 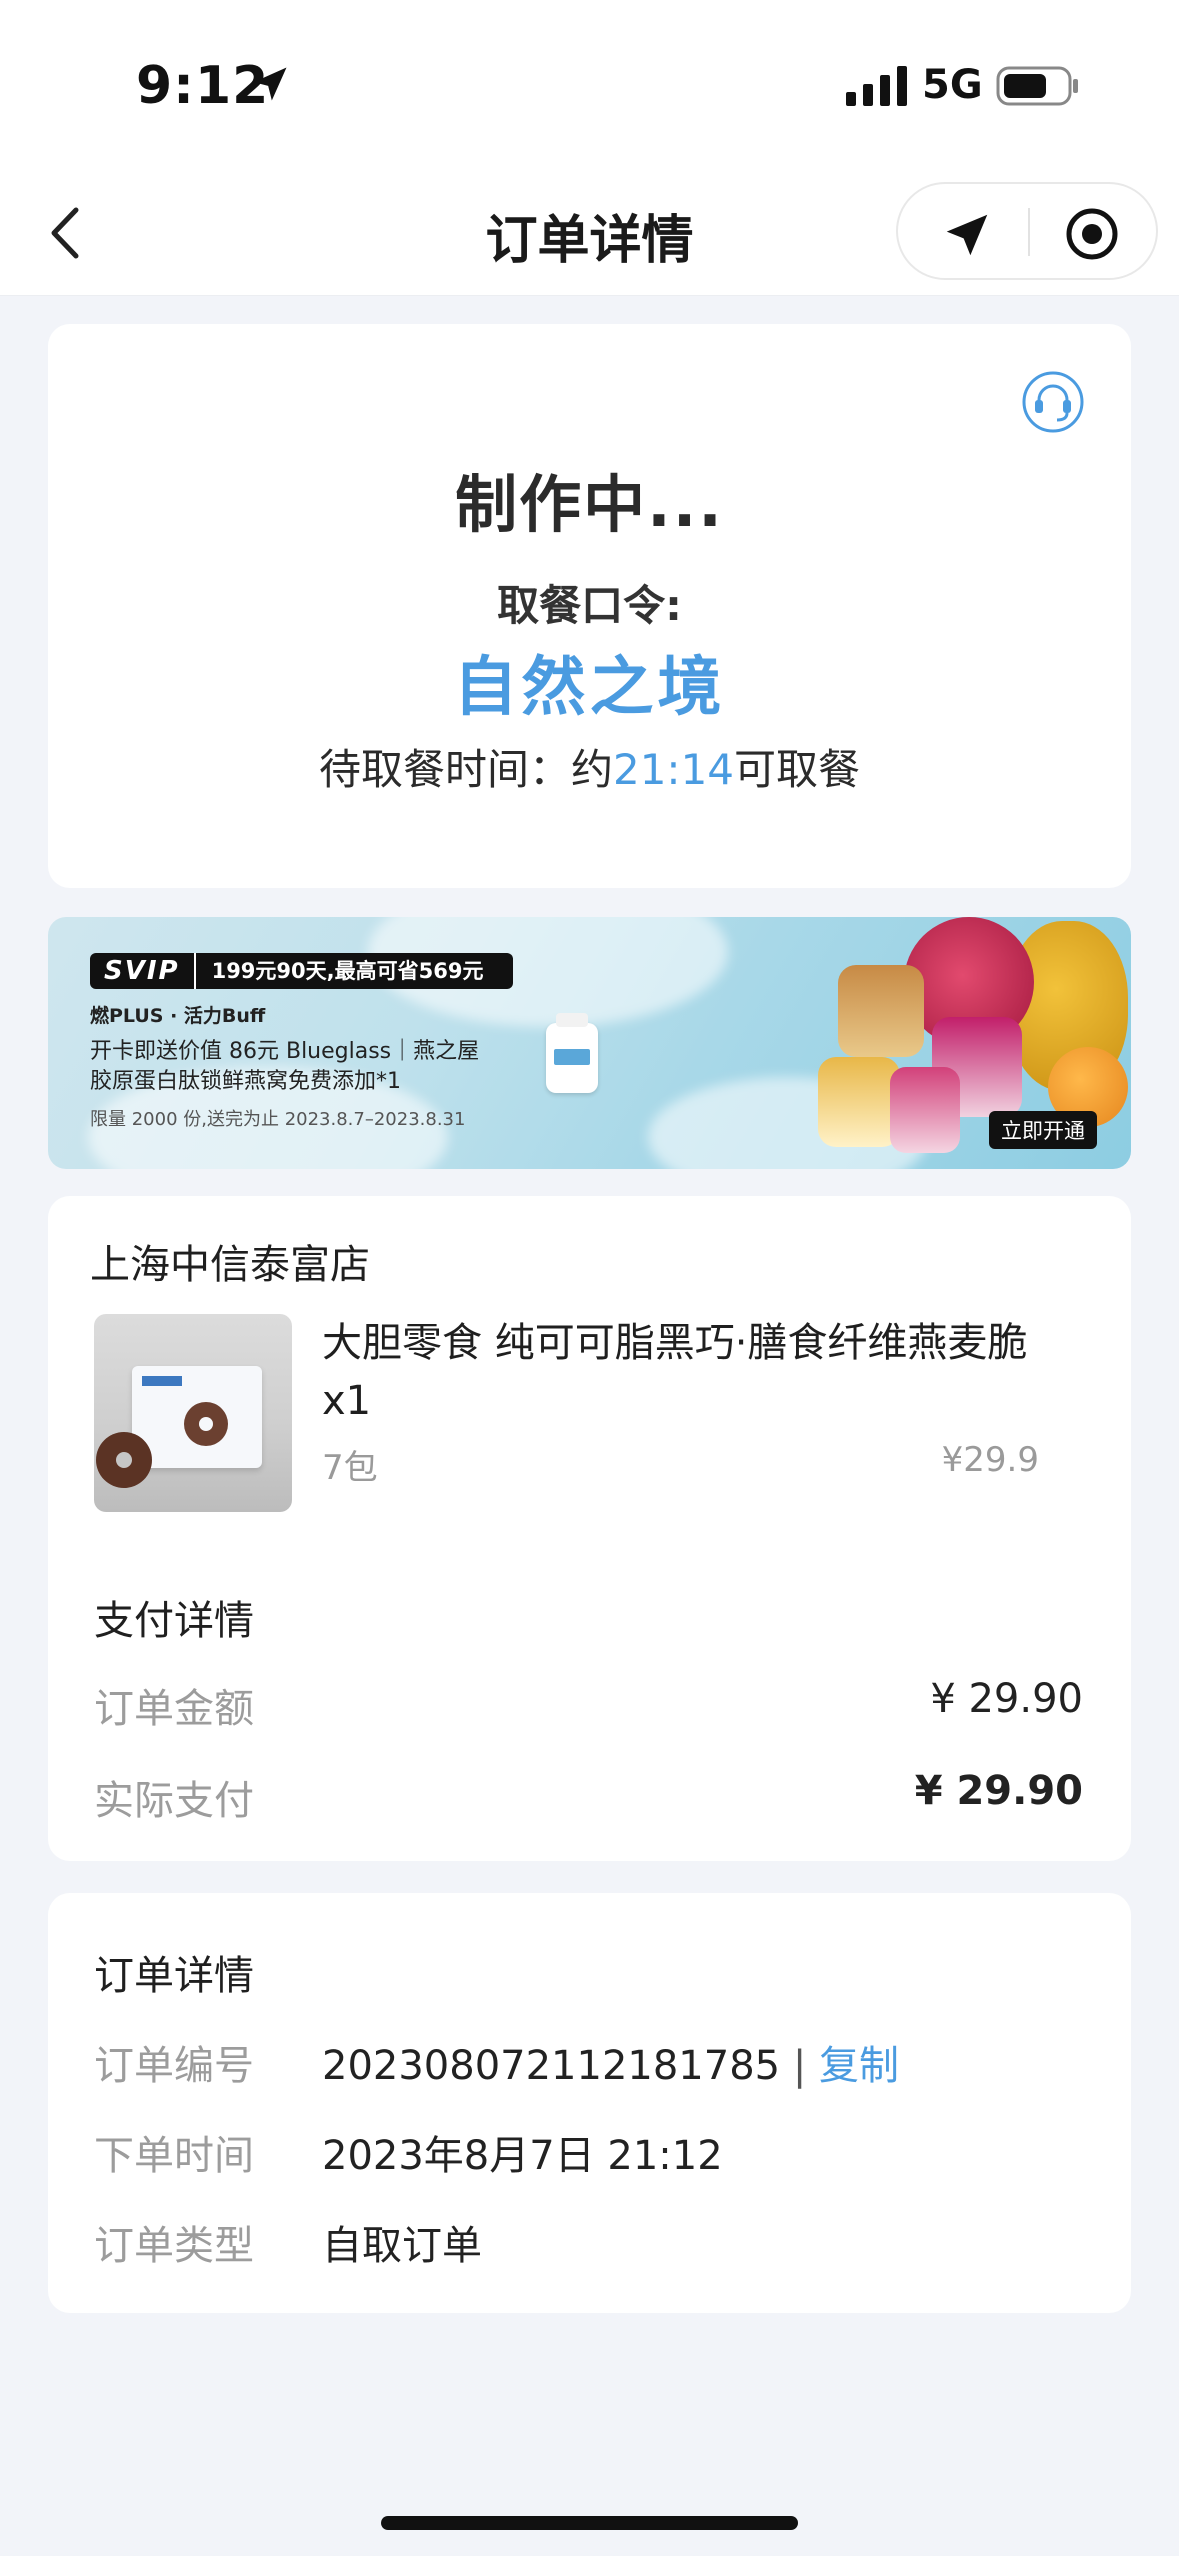 I want to click on product-price: ¥29.9, so click(x=990, y=1460).